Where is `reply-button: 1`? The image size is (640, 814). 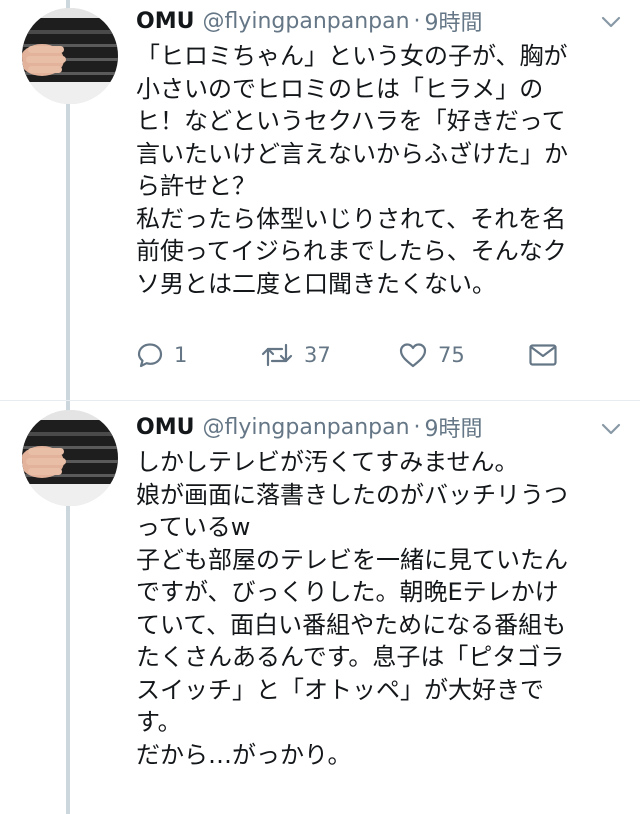
reply-button: 1 is located at coordinates (161, 355).